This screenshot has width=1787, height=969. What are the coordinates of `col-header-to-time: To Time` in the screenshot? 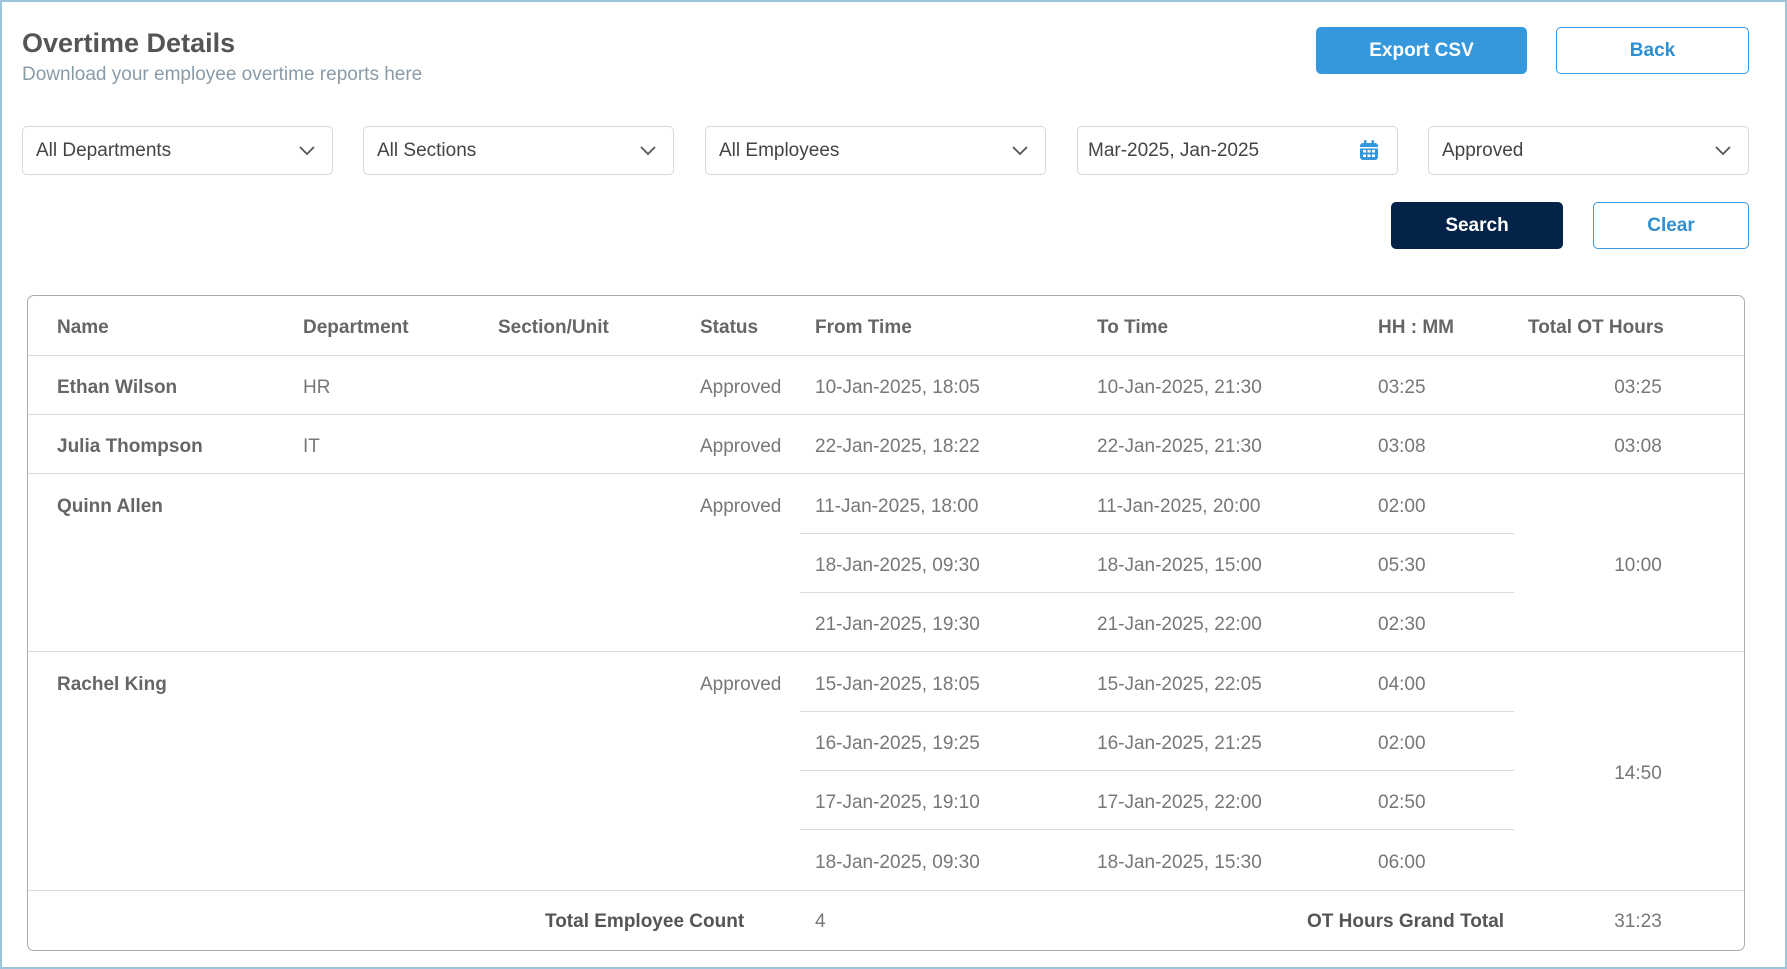 It's located at (1133, 327).